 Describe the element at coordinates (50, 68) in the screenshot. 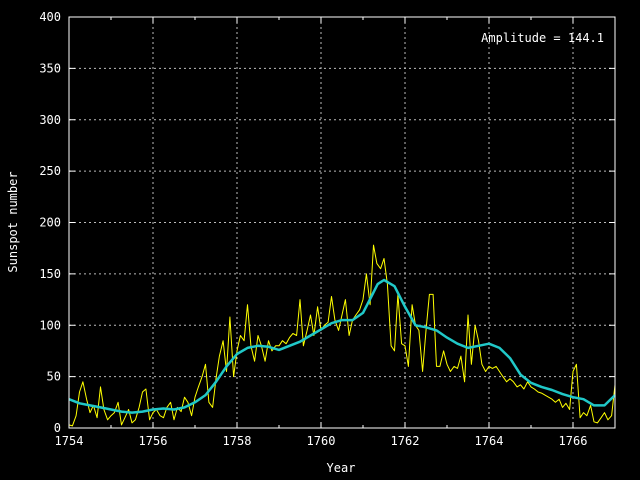

I see `y-tick-label: 350` at that location.